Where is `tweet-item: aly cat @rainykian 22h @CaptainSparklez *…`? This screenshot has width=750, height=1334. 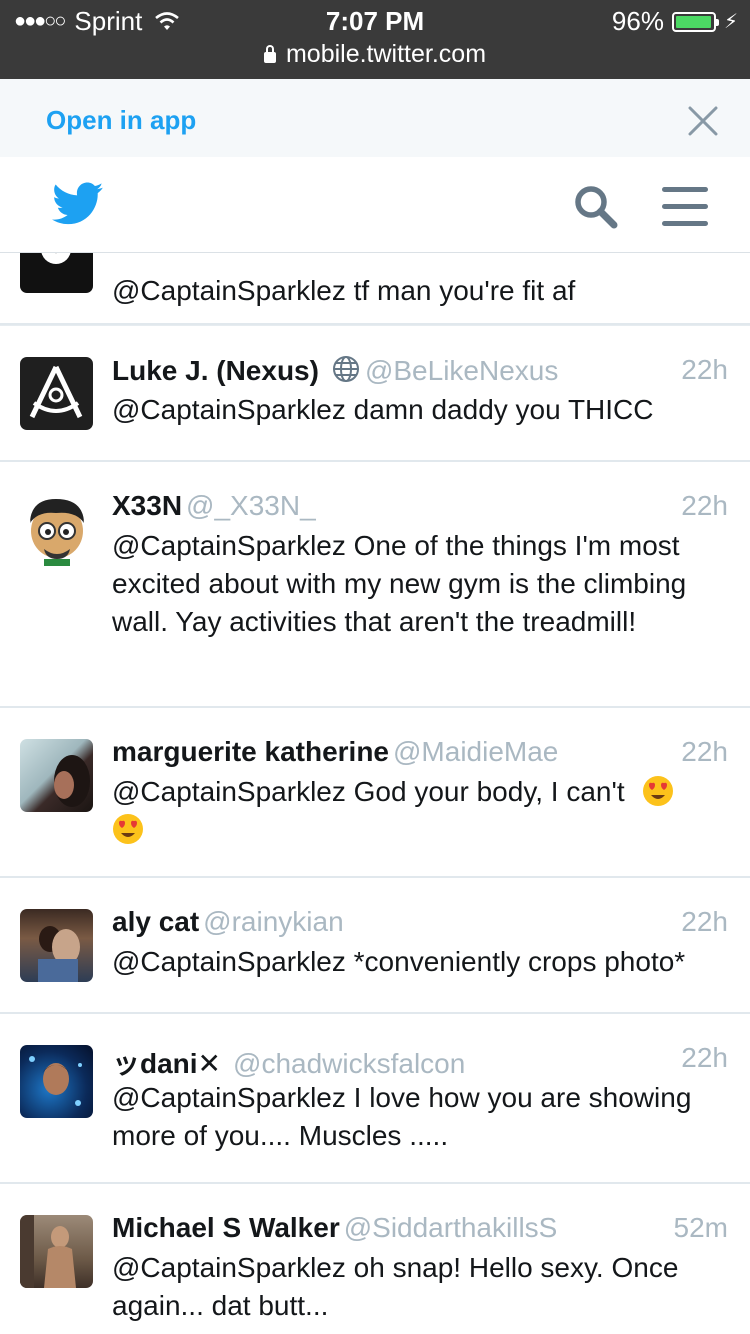 tweet-item: aly cat @rainykian 22h @CaptainSparklez *… is located at coordinates (375, 946).